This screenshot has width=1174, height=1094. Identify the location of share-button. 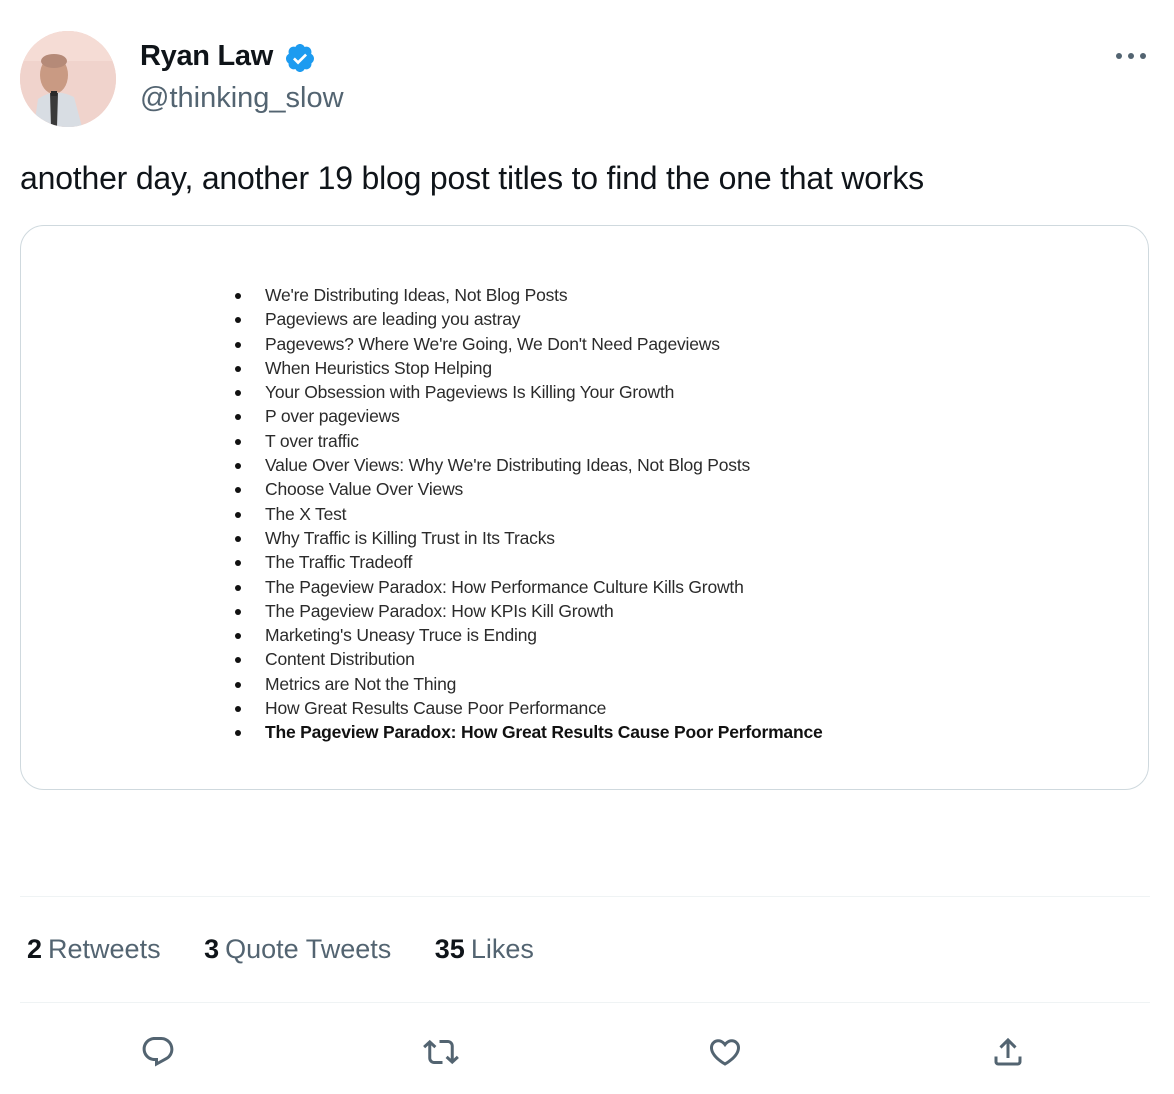
(1008, 1052).